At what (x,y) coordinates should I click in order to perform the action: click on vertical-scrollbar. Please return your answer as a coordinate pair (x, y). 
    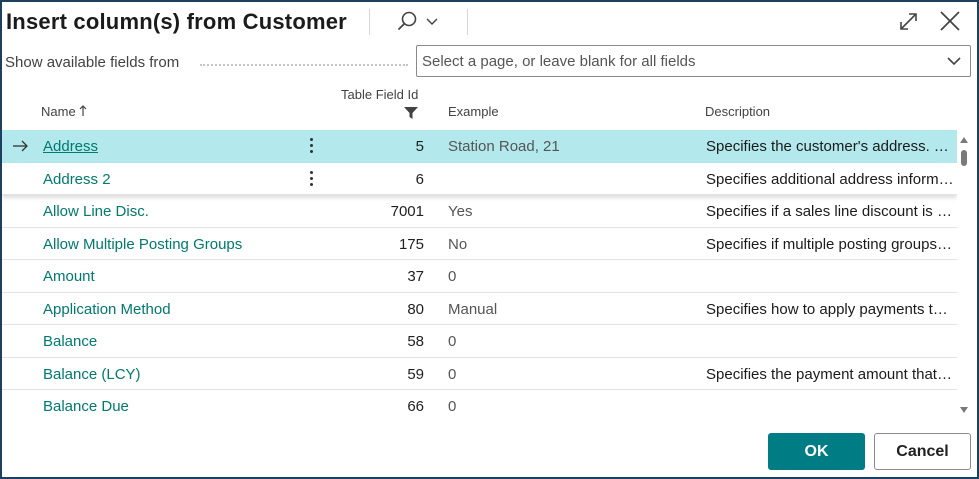
    Looking at the image, I should click on (964, 276).